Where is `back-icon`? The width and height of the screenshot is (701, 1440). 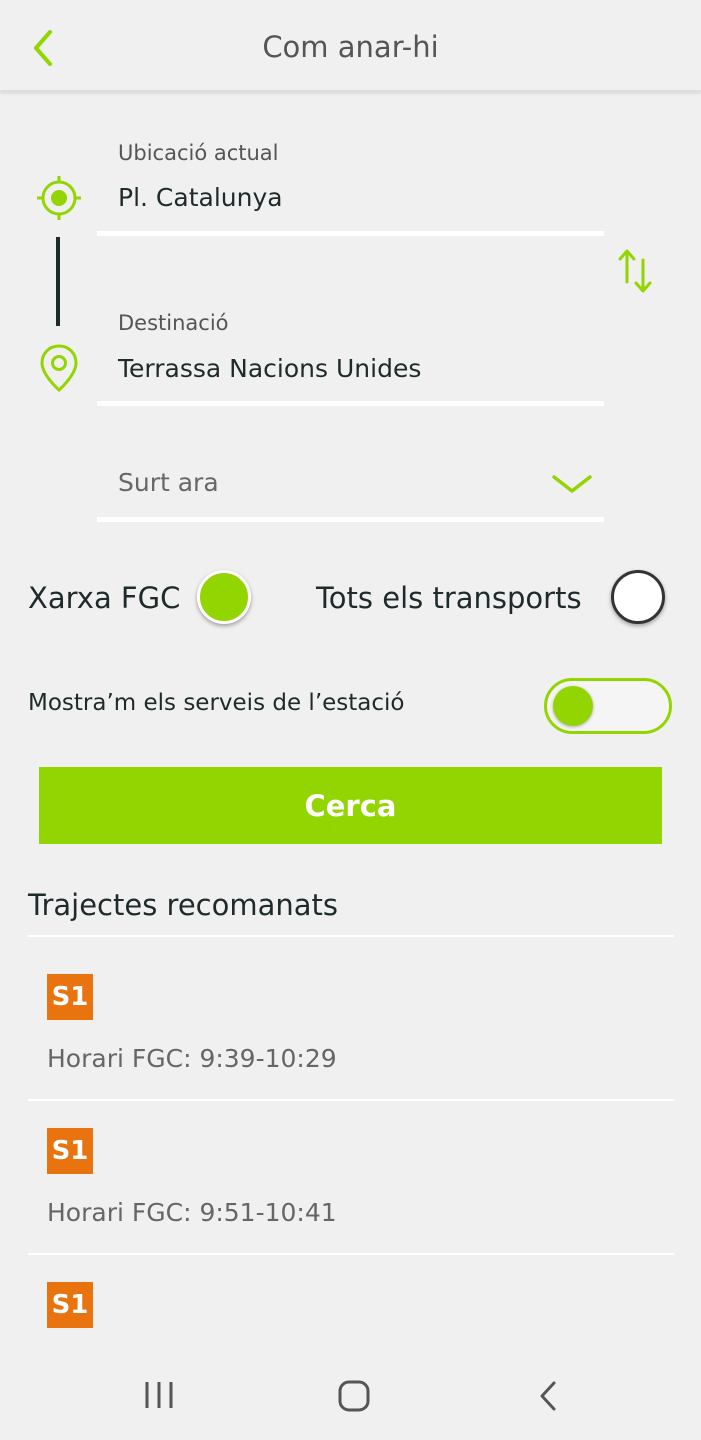
back-icon is located at coordinates (548, 1396).